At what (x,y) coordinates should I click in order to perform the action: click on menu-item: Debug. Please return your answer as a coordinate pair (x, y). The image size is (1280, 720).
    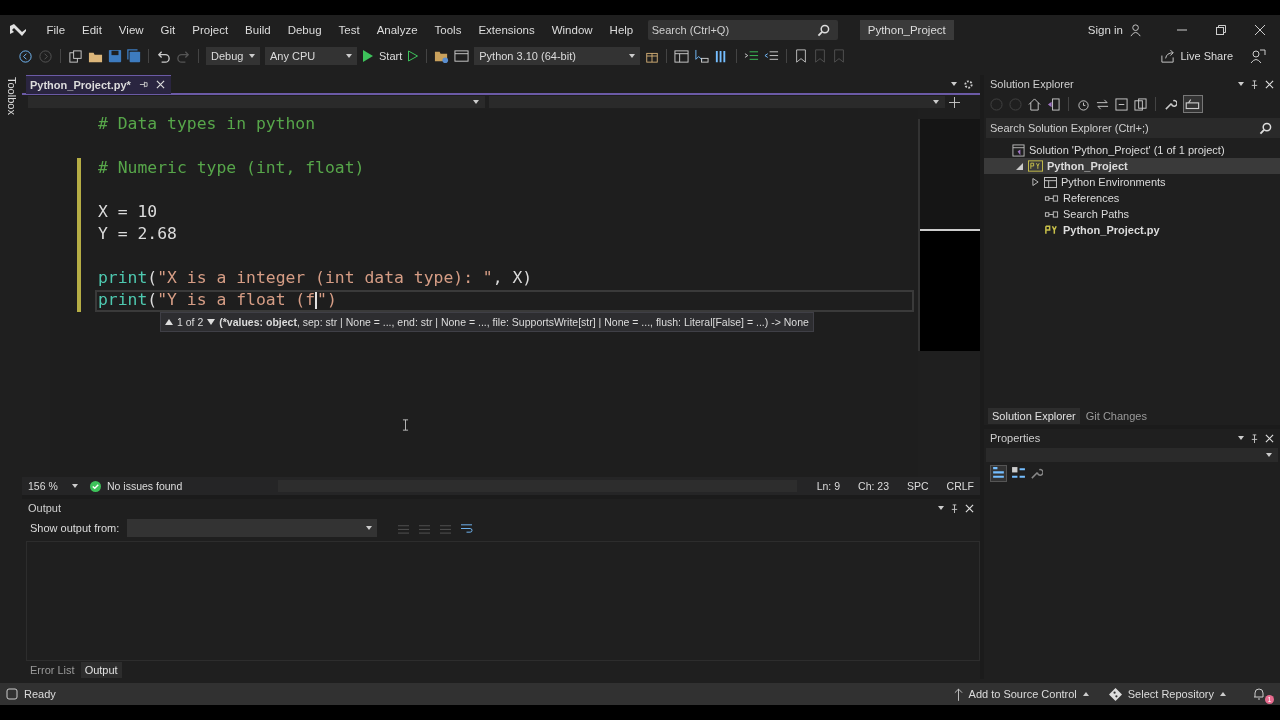
    Looking at the image, I should click on (305, 30).